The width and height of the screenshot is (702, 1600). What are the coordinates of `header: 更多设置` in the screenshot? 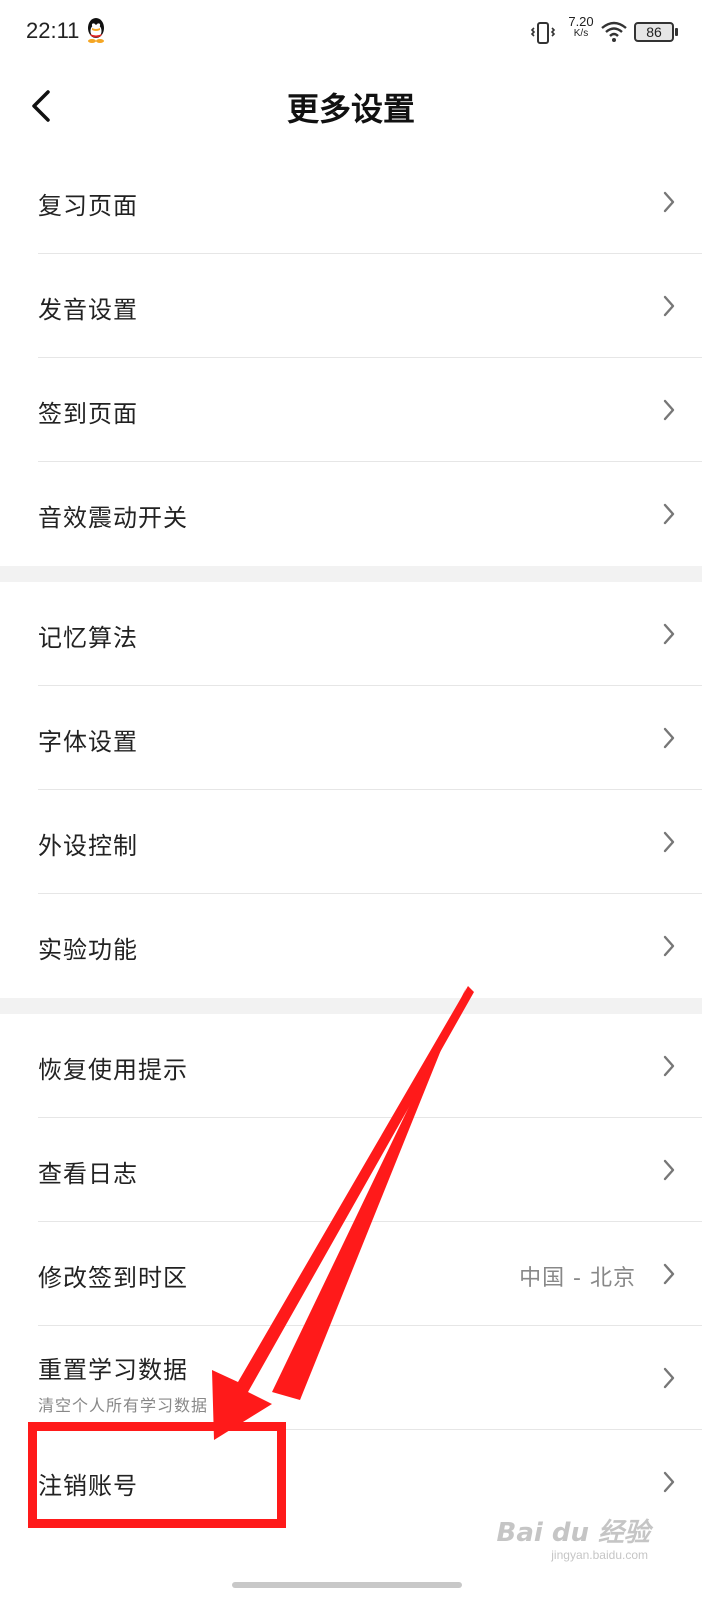 It's located at (351, 107).